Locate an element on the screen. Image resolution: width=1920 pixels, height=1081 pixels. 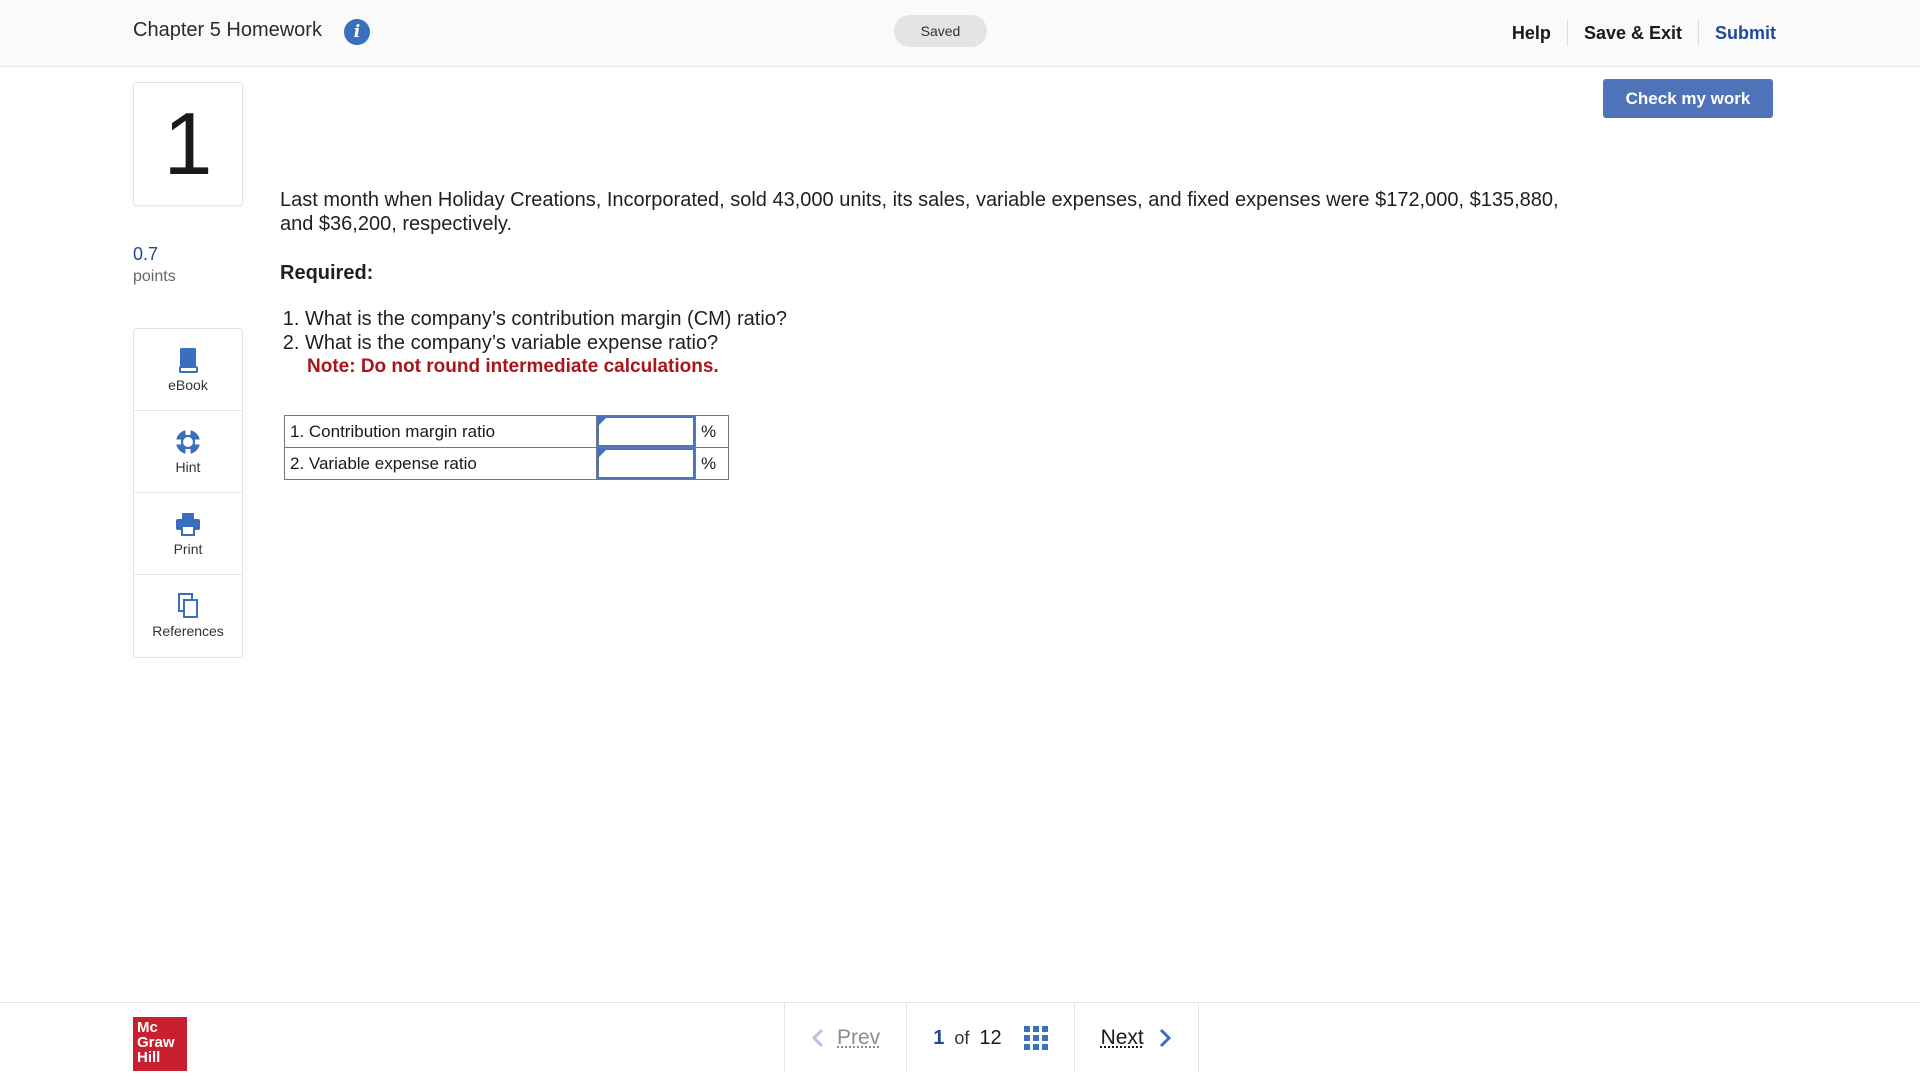
ebook-button: eBook is located at coordinates (188, 370).